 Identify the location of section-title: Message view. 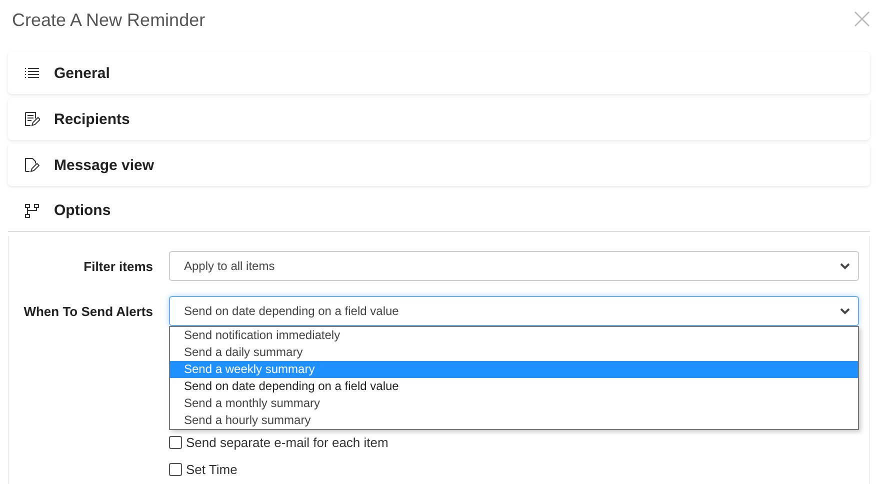
(104, 165).